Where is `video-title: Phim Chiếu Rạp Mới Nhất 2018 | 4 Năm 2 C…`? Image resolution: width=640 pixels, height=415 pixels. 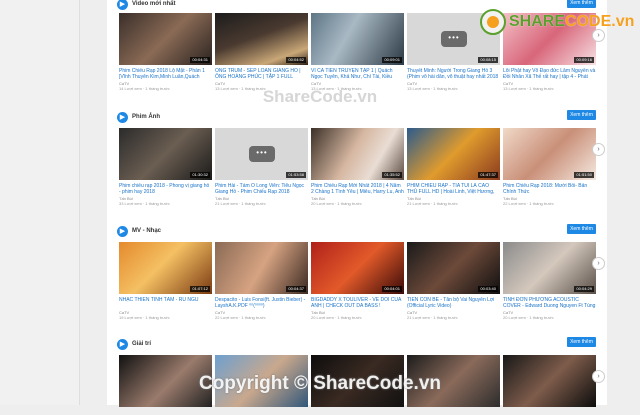 video-title: Phim Chiếu Rạp Mới Nhất 2018 | 4 Năm 2 C… is located at coordinates (357, 189).